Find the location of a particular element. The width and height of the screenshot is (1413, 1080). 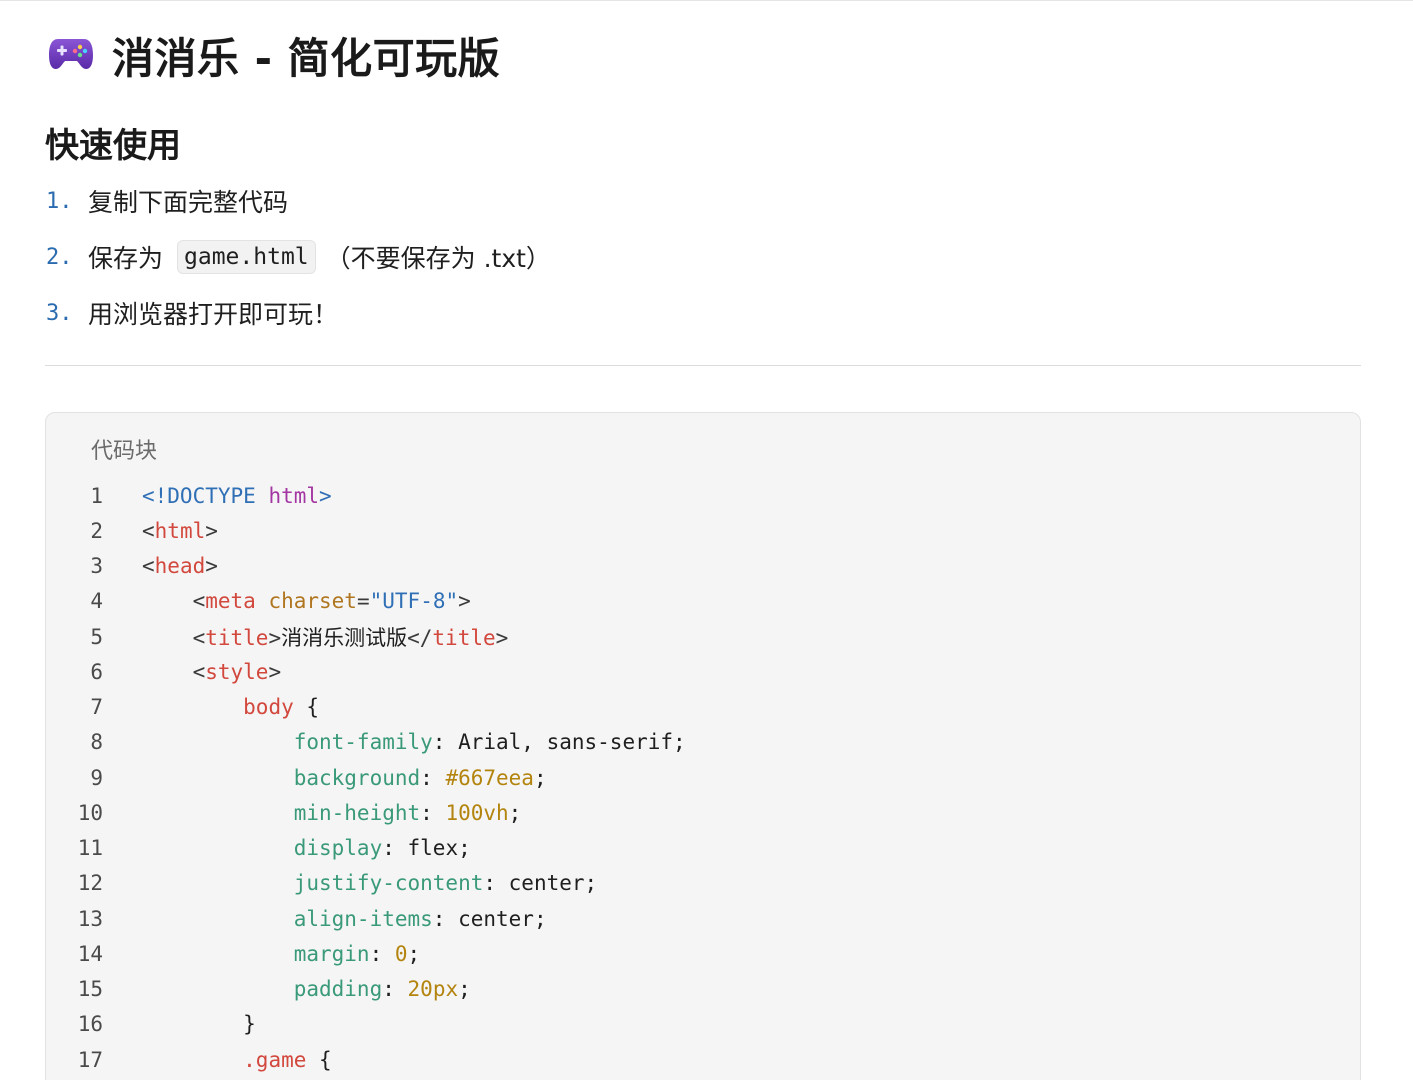

code-text: .game { is located at coordinates (237, 1060).